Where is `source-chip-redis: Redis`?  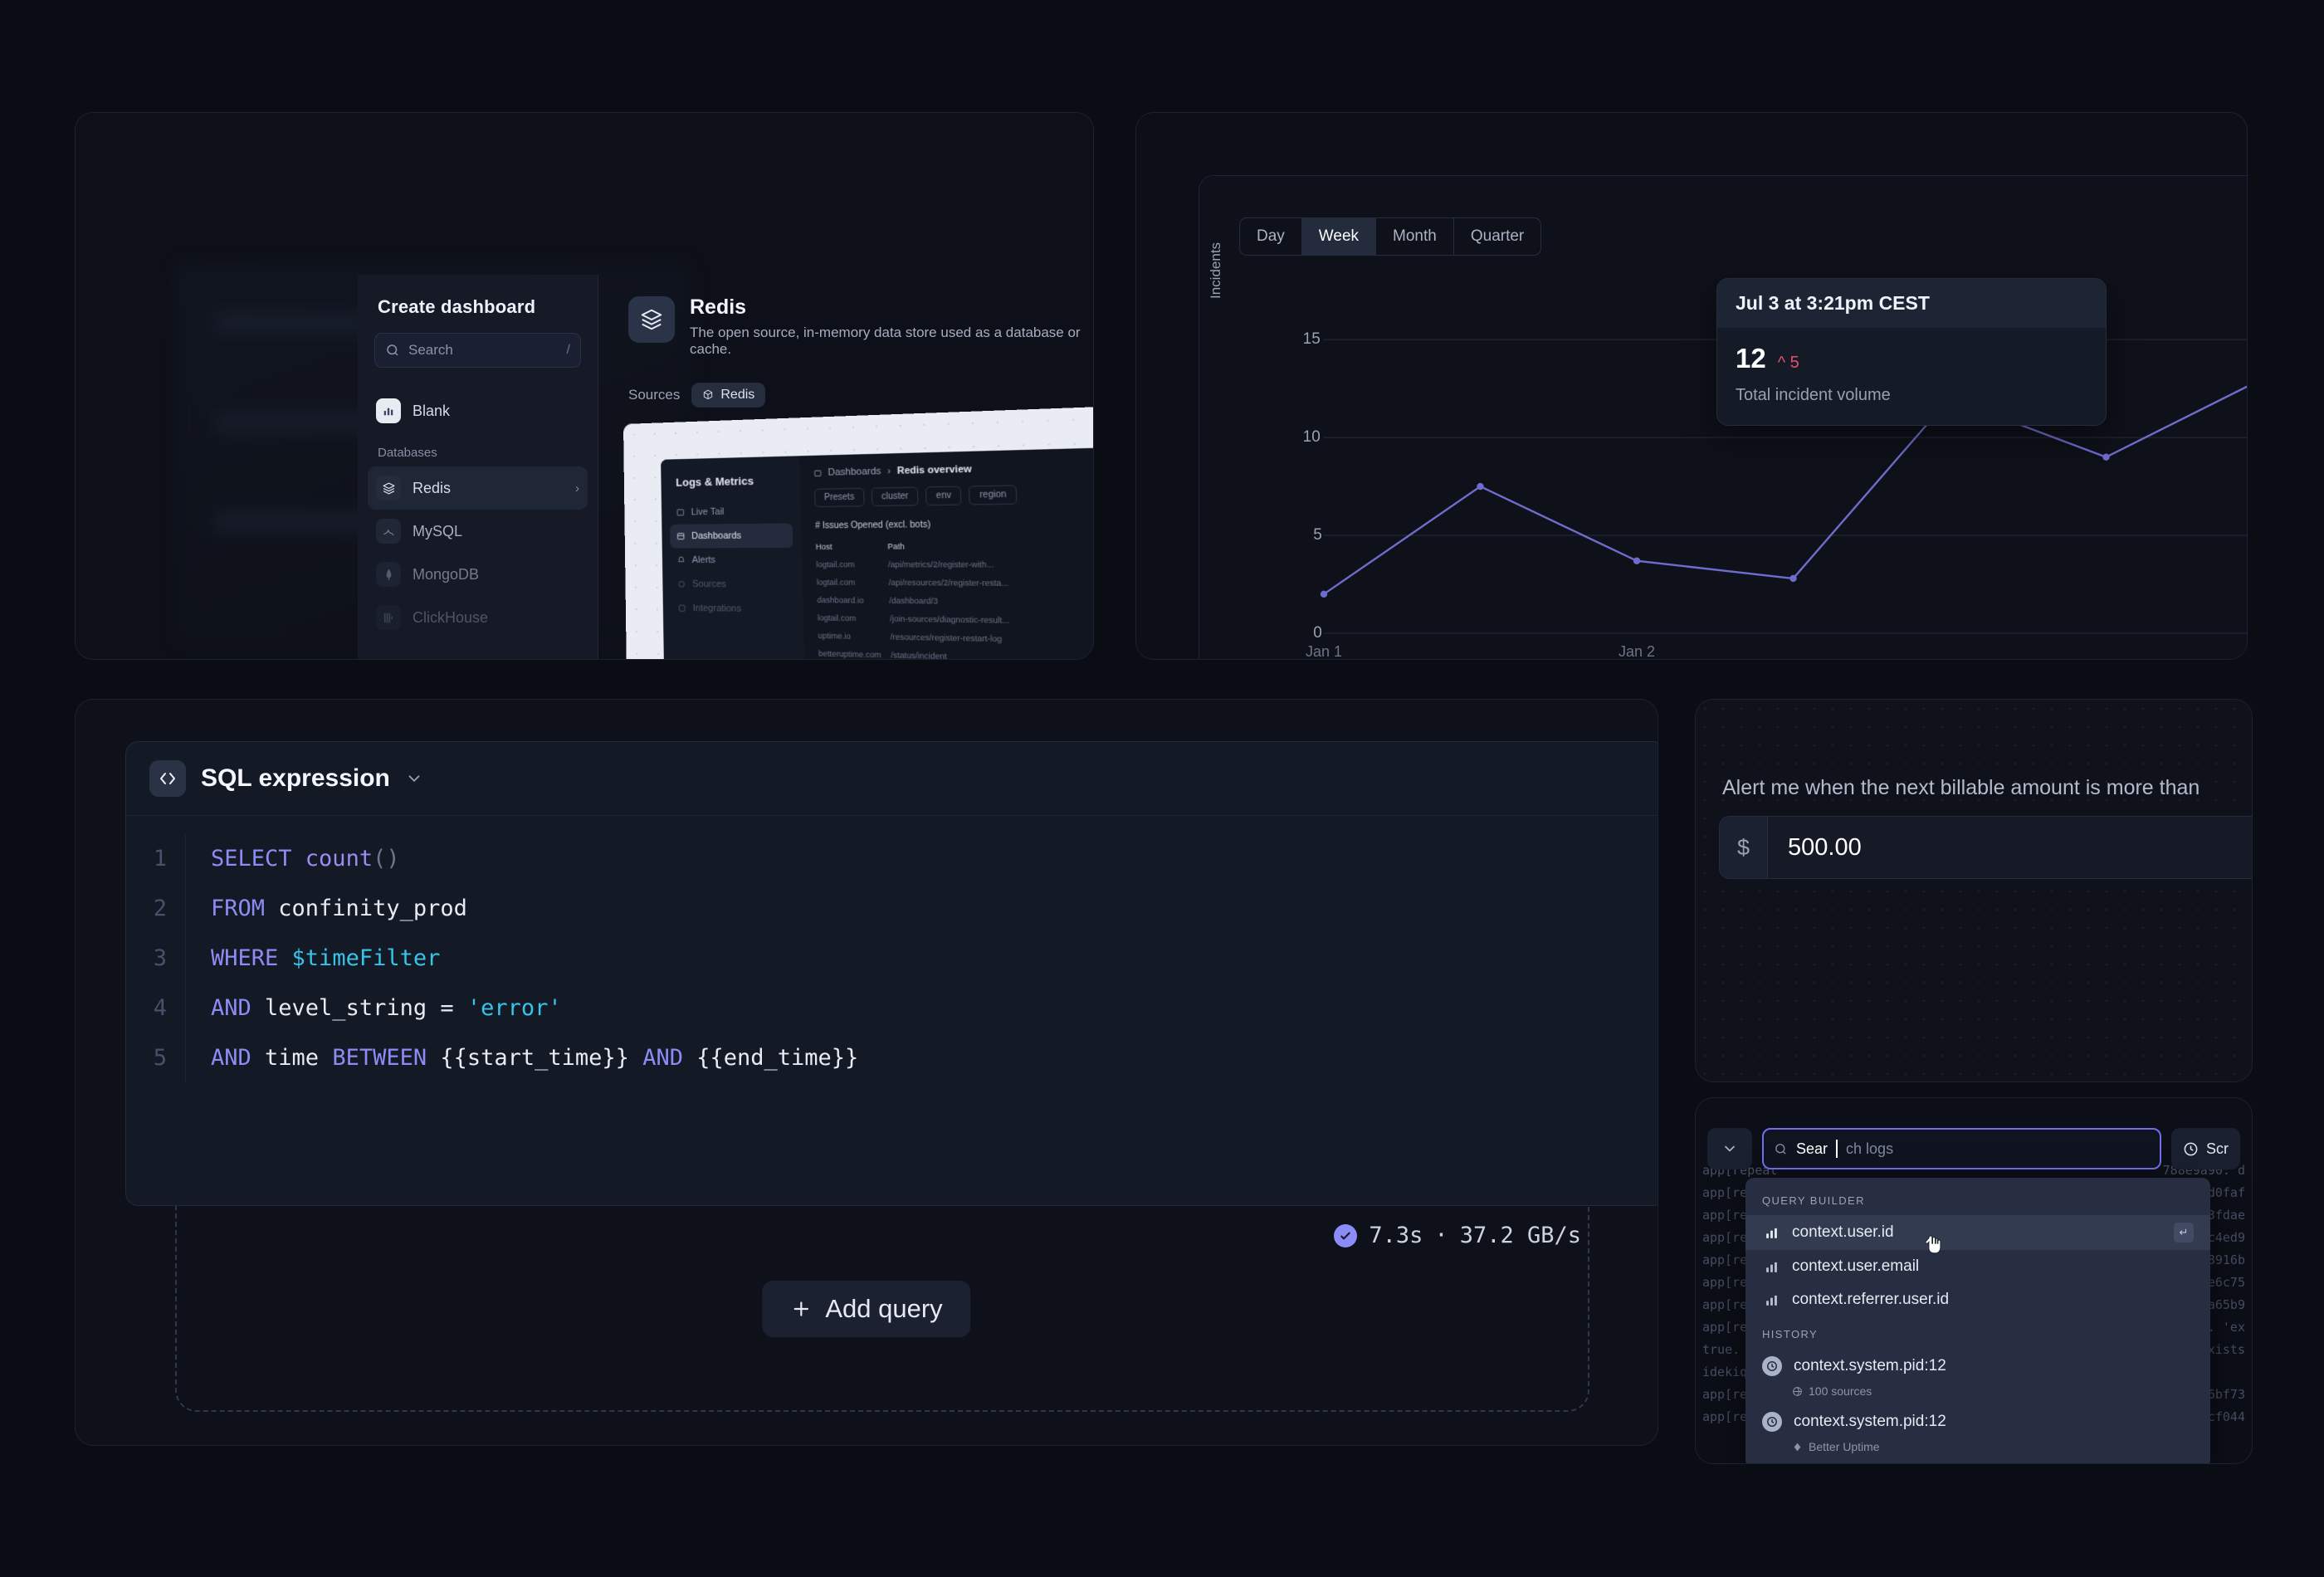
source-chip-redis: Redis is located at coordinates (728, 395).